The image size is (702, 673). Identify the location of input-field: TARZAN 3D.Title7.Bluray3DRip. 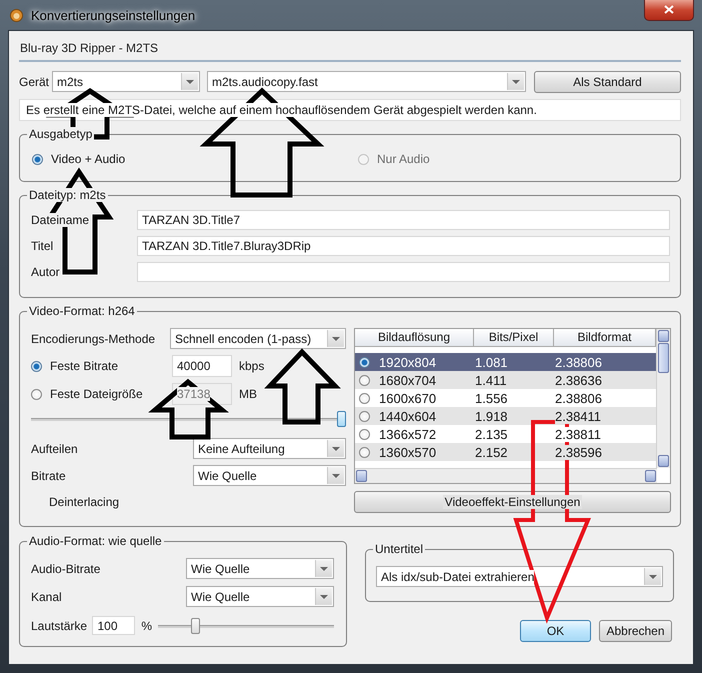
(403, 246).